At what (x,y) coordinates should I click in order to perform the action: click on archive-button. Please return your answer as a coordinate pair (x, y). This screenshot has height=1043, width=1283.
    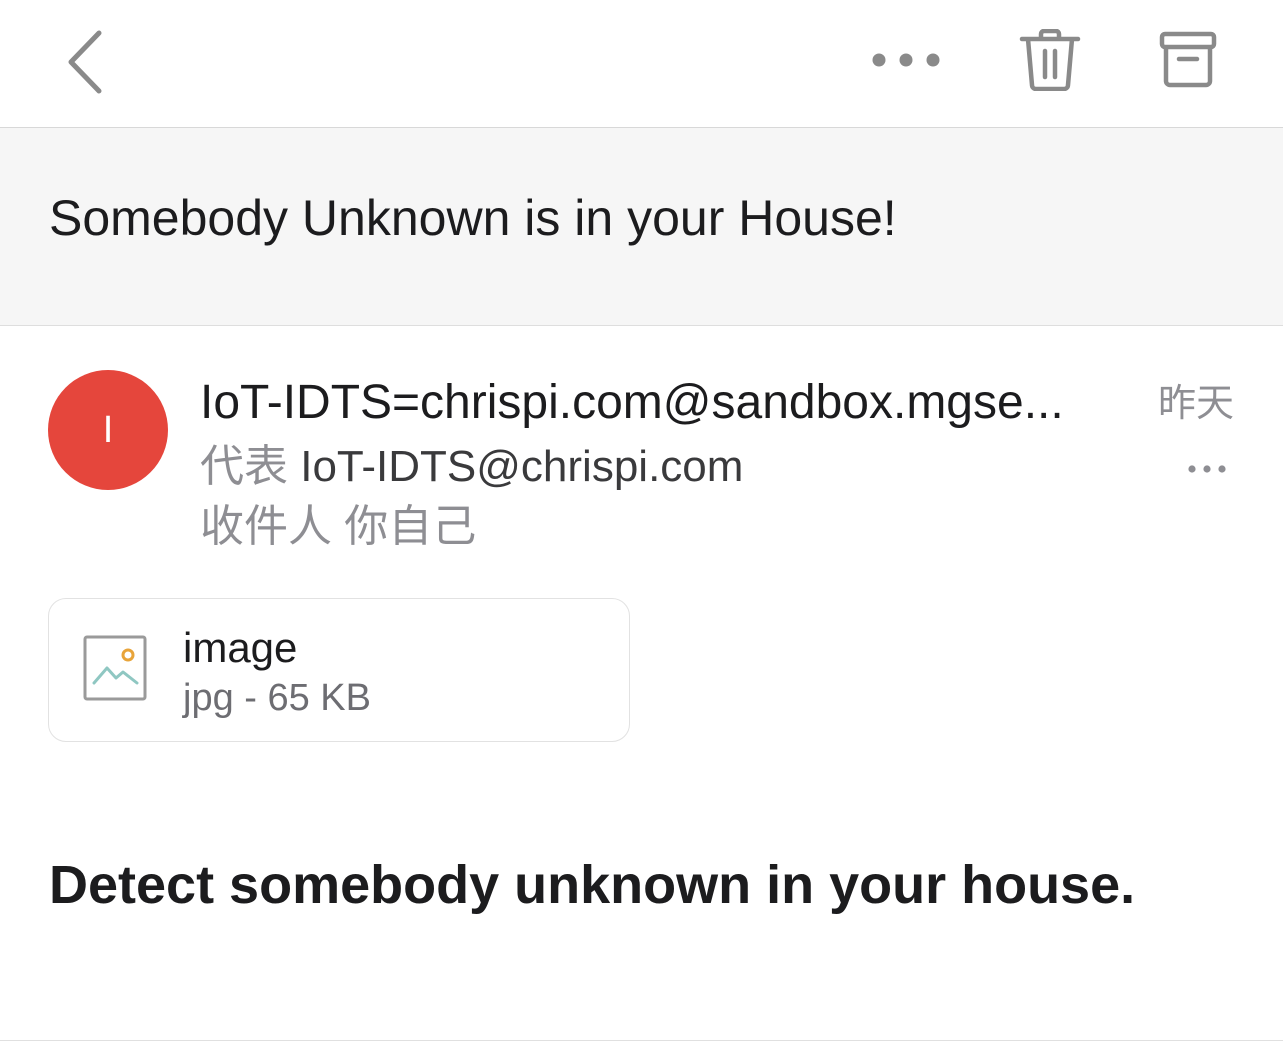
    Looking at the image, I should click on (1188, 60).